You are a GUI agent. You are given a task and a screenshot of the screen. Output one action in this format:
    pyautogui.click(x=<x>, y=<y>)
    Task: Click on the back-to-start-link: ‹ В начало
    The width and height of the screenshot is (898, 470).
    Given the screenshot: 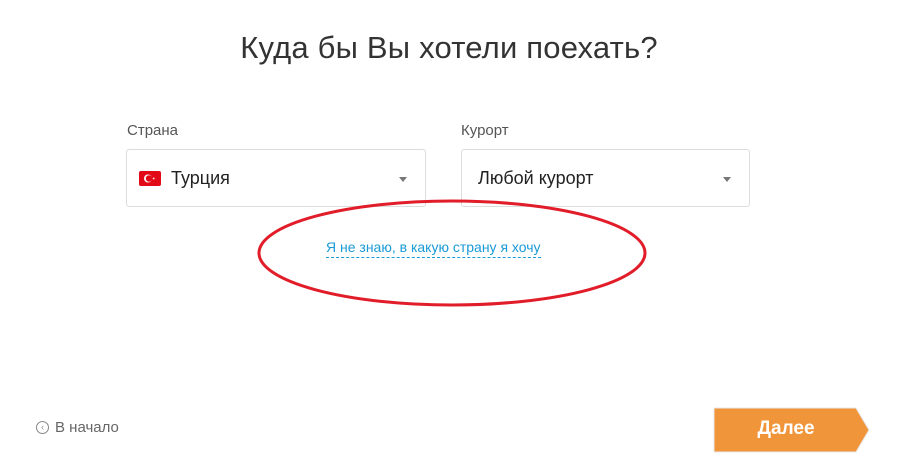 What is the action you would take?
    pyautogui.click(x=77, y=427)
    